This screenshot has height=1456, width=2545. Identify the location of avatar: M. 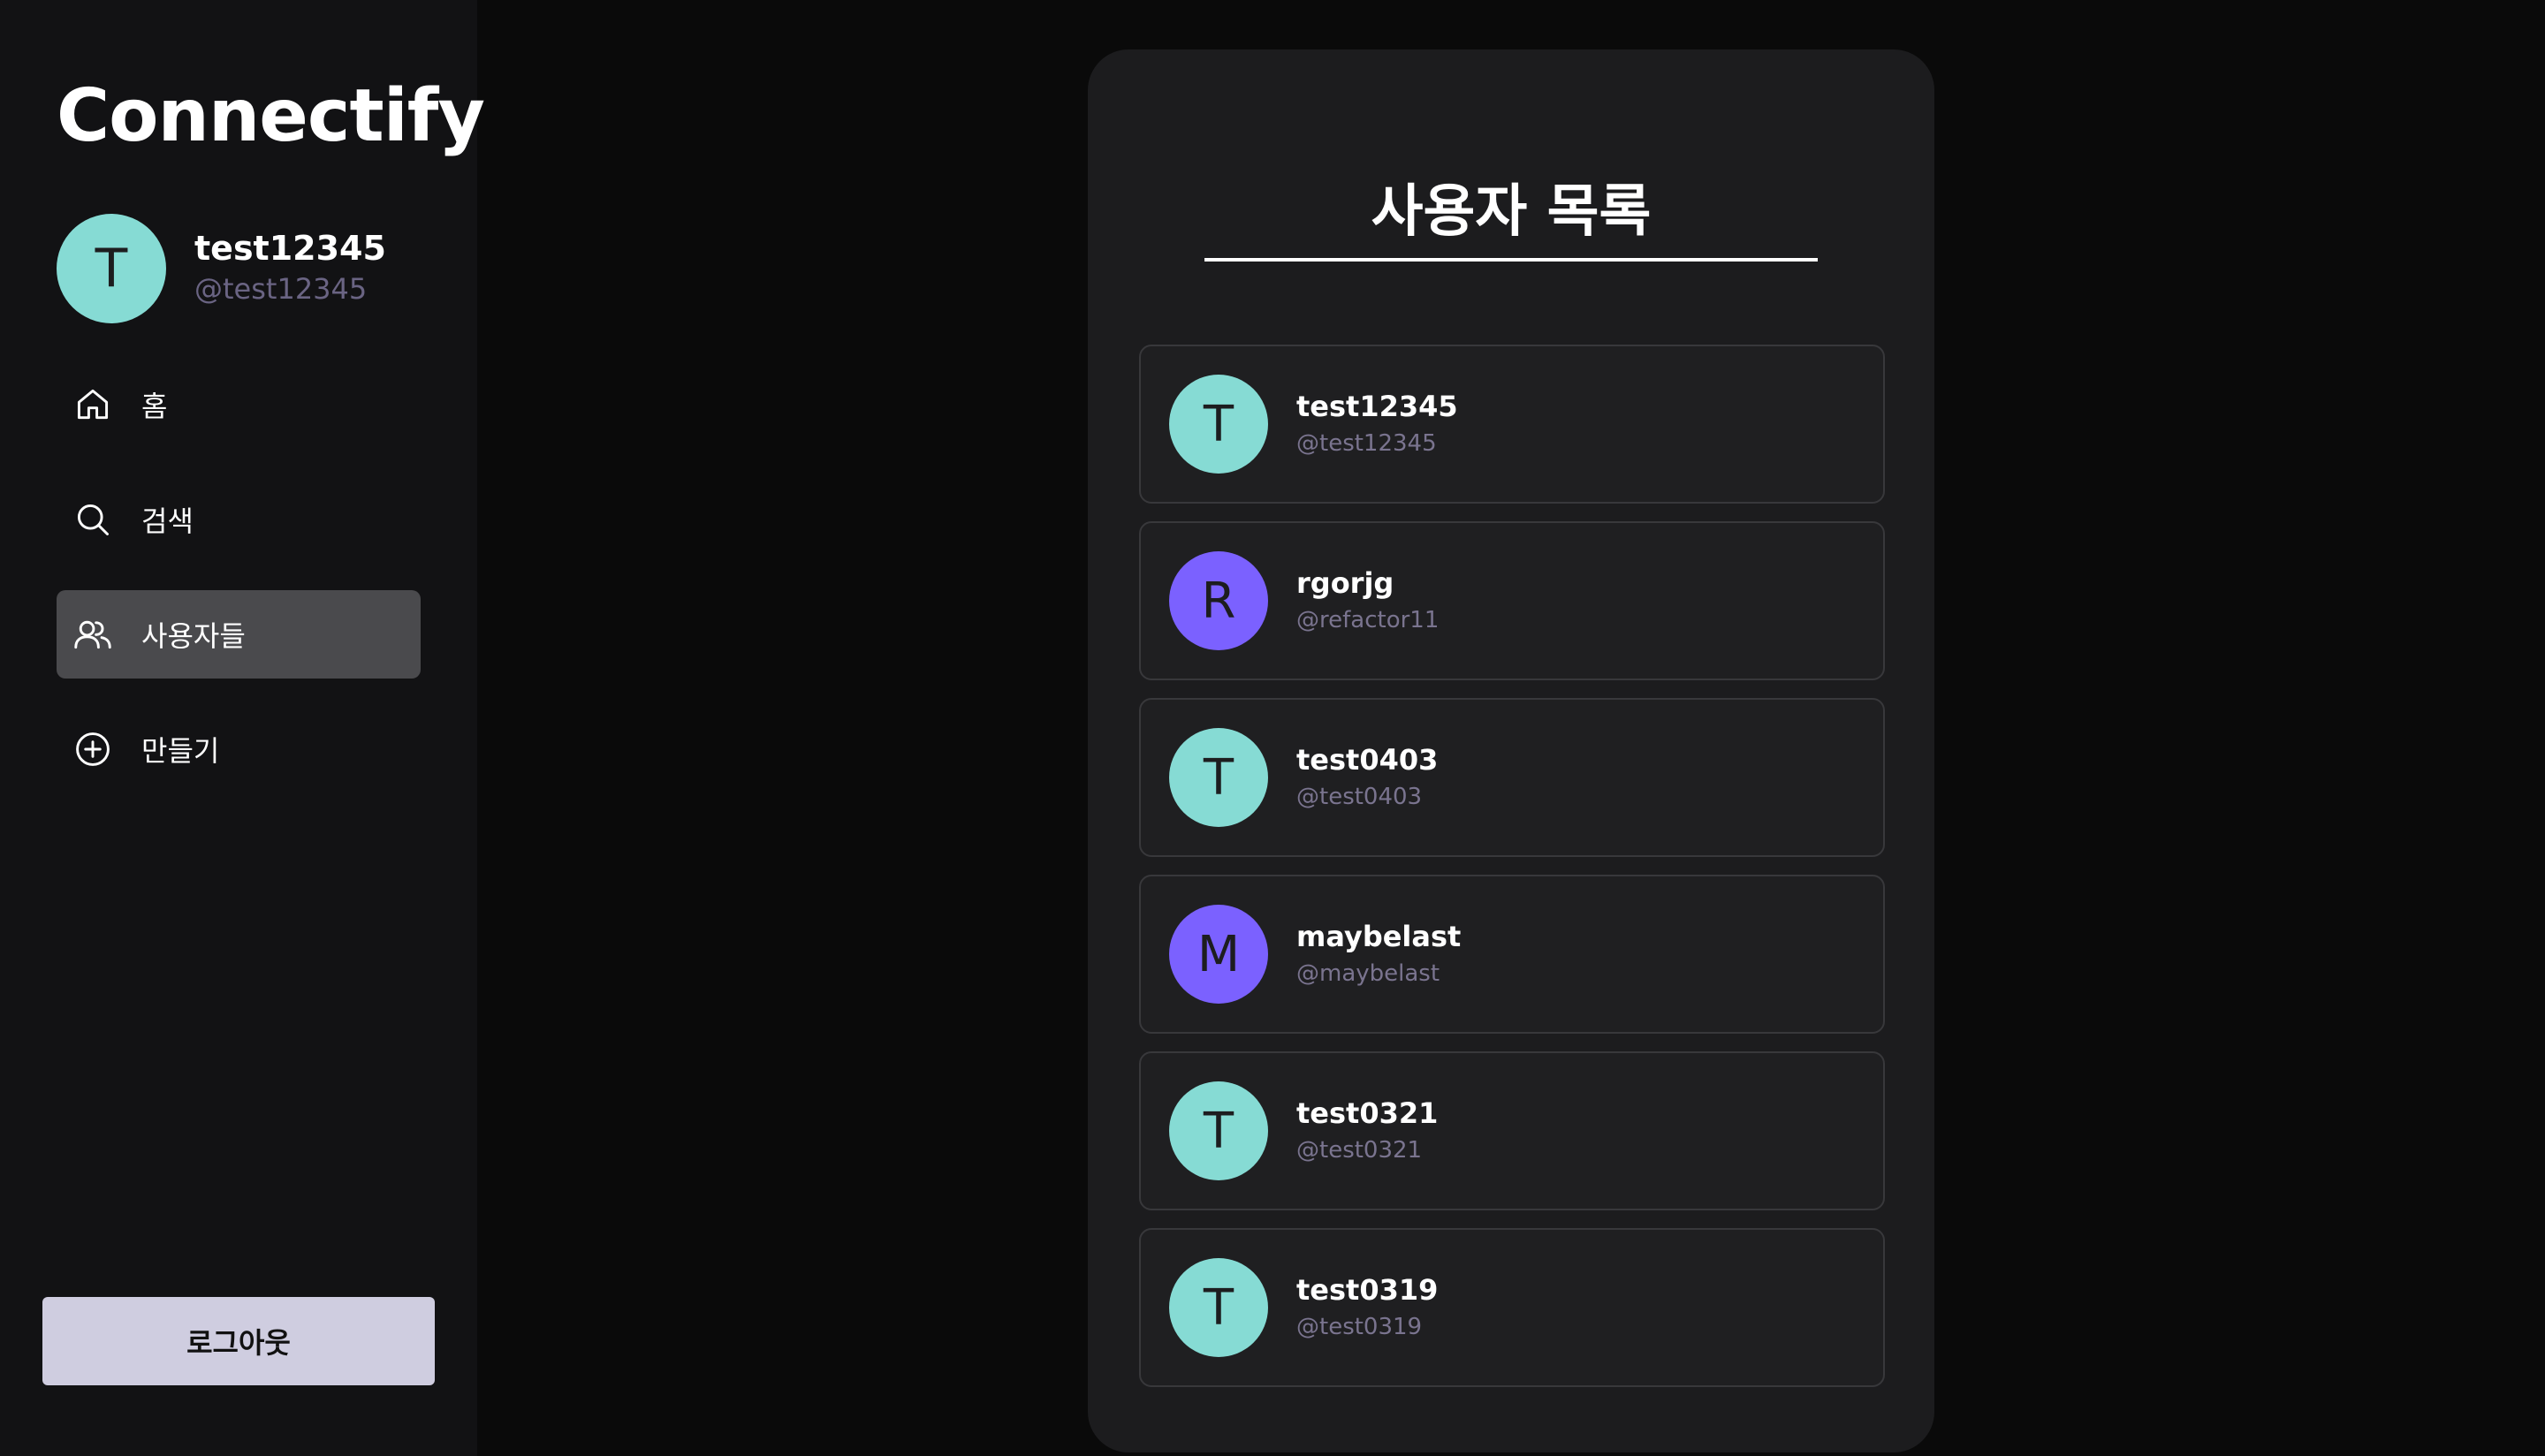
(1218, 954).